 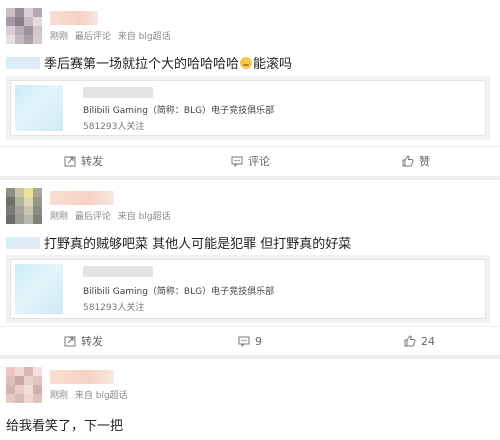 I want to click on post-content: 季后赛第一场就拉个大的哈哈哈哈 能滚吗, so click(x=149, y=62).